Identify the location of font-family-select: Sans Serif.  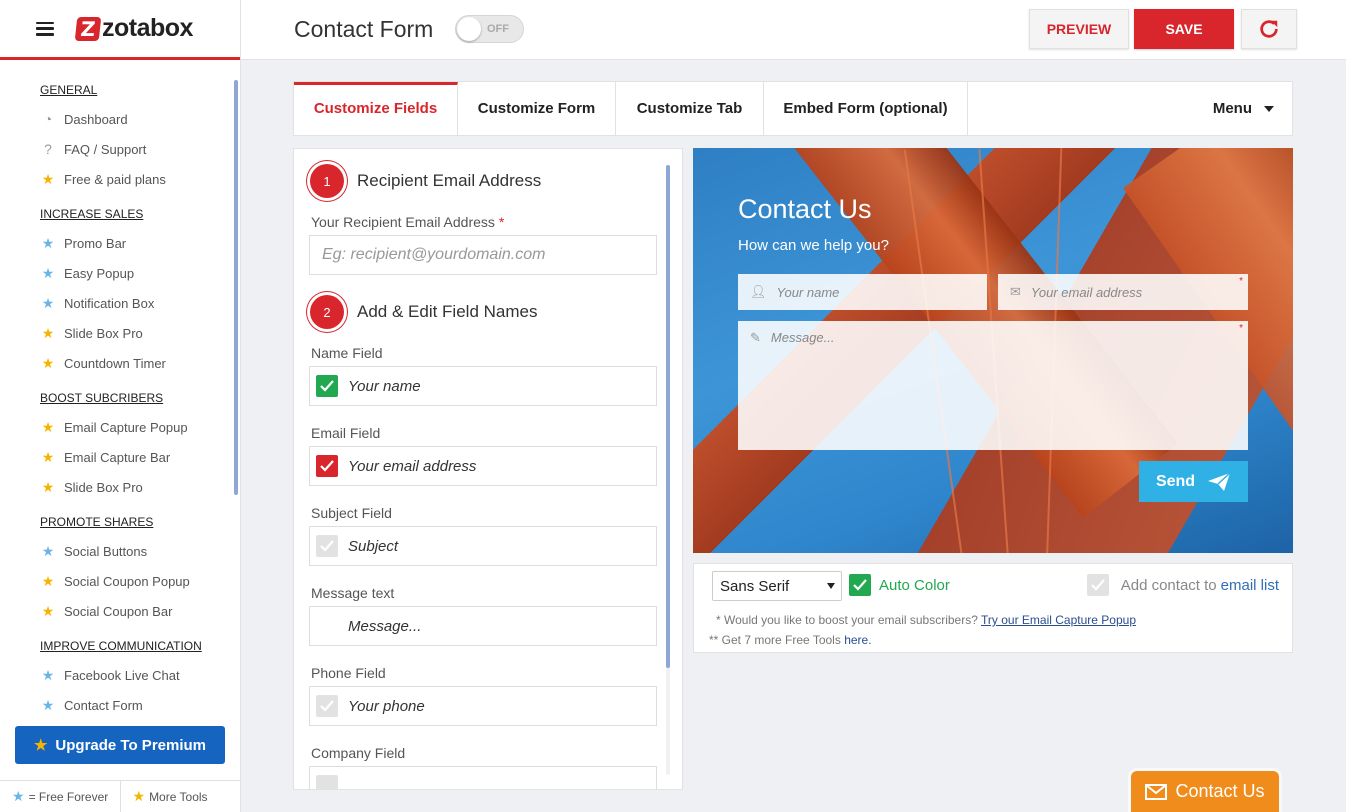
(777, 586).